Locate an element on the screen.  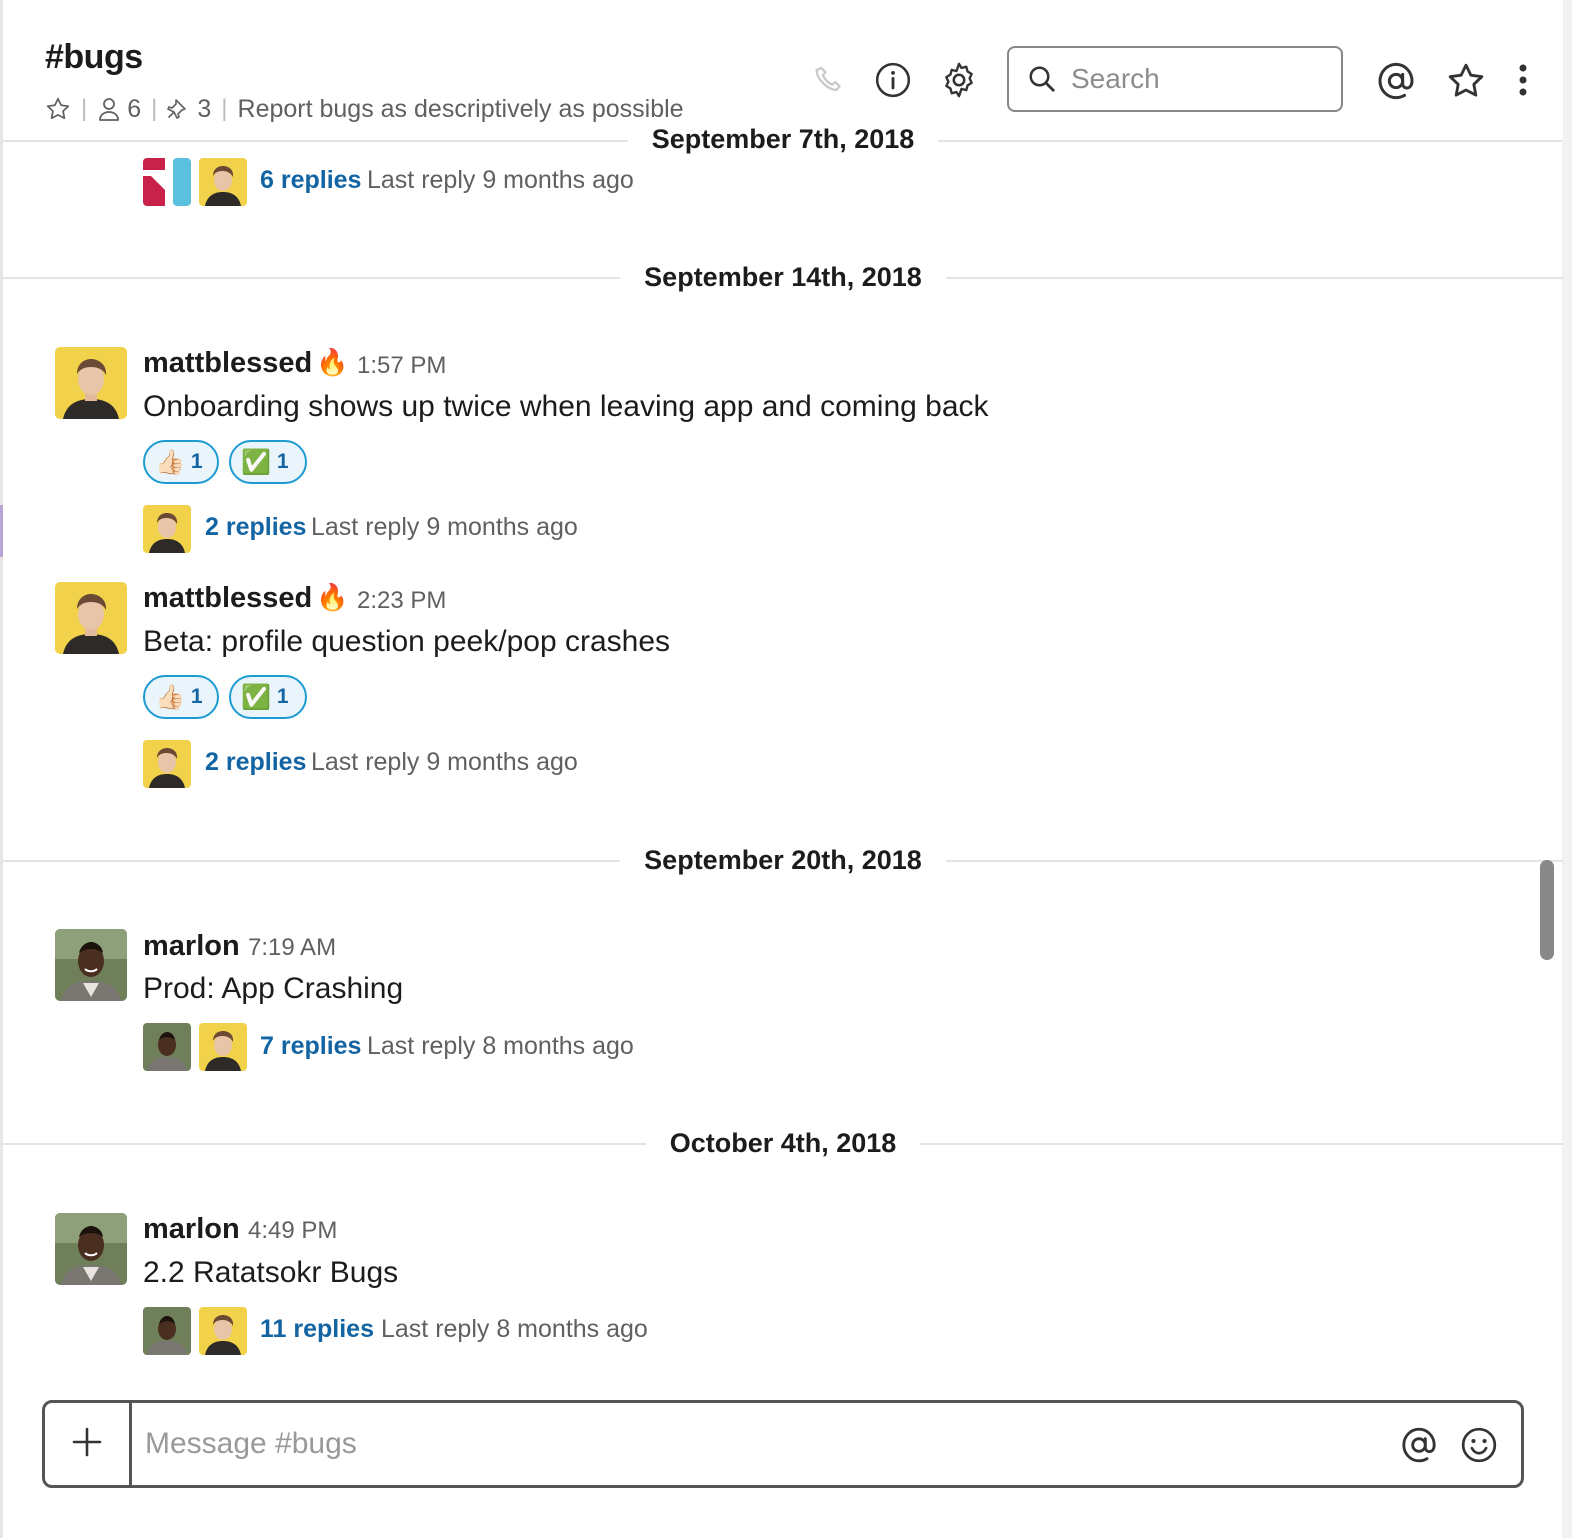
message-text: Beta: profile question peek/pop crashes is located at coordinates (407, 641).